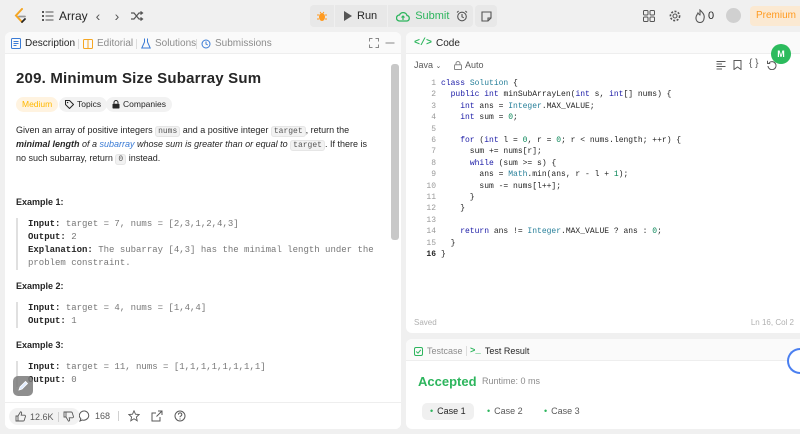 This screenshot has height=434, width=800. Describe the element at coordinates (475, 351) in the screenshot. I see `terminal-icon: >_` at that location.